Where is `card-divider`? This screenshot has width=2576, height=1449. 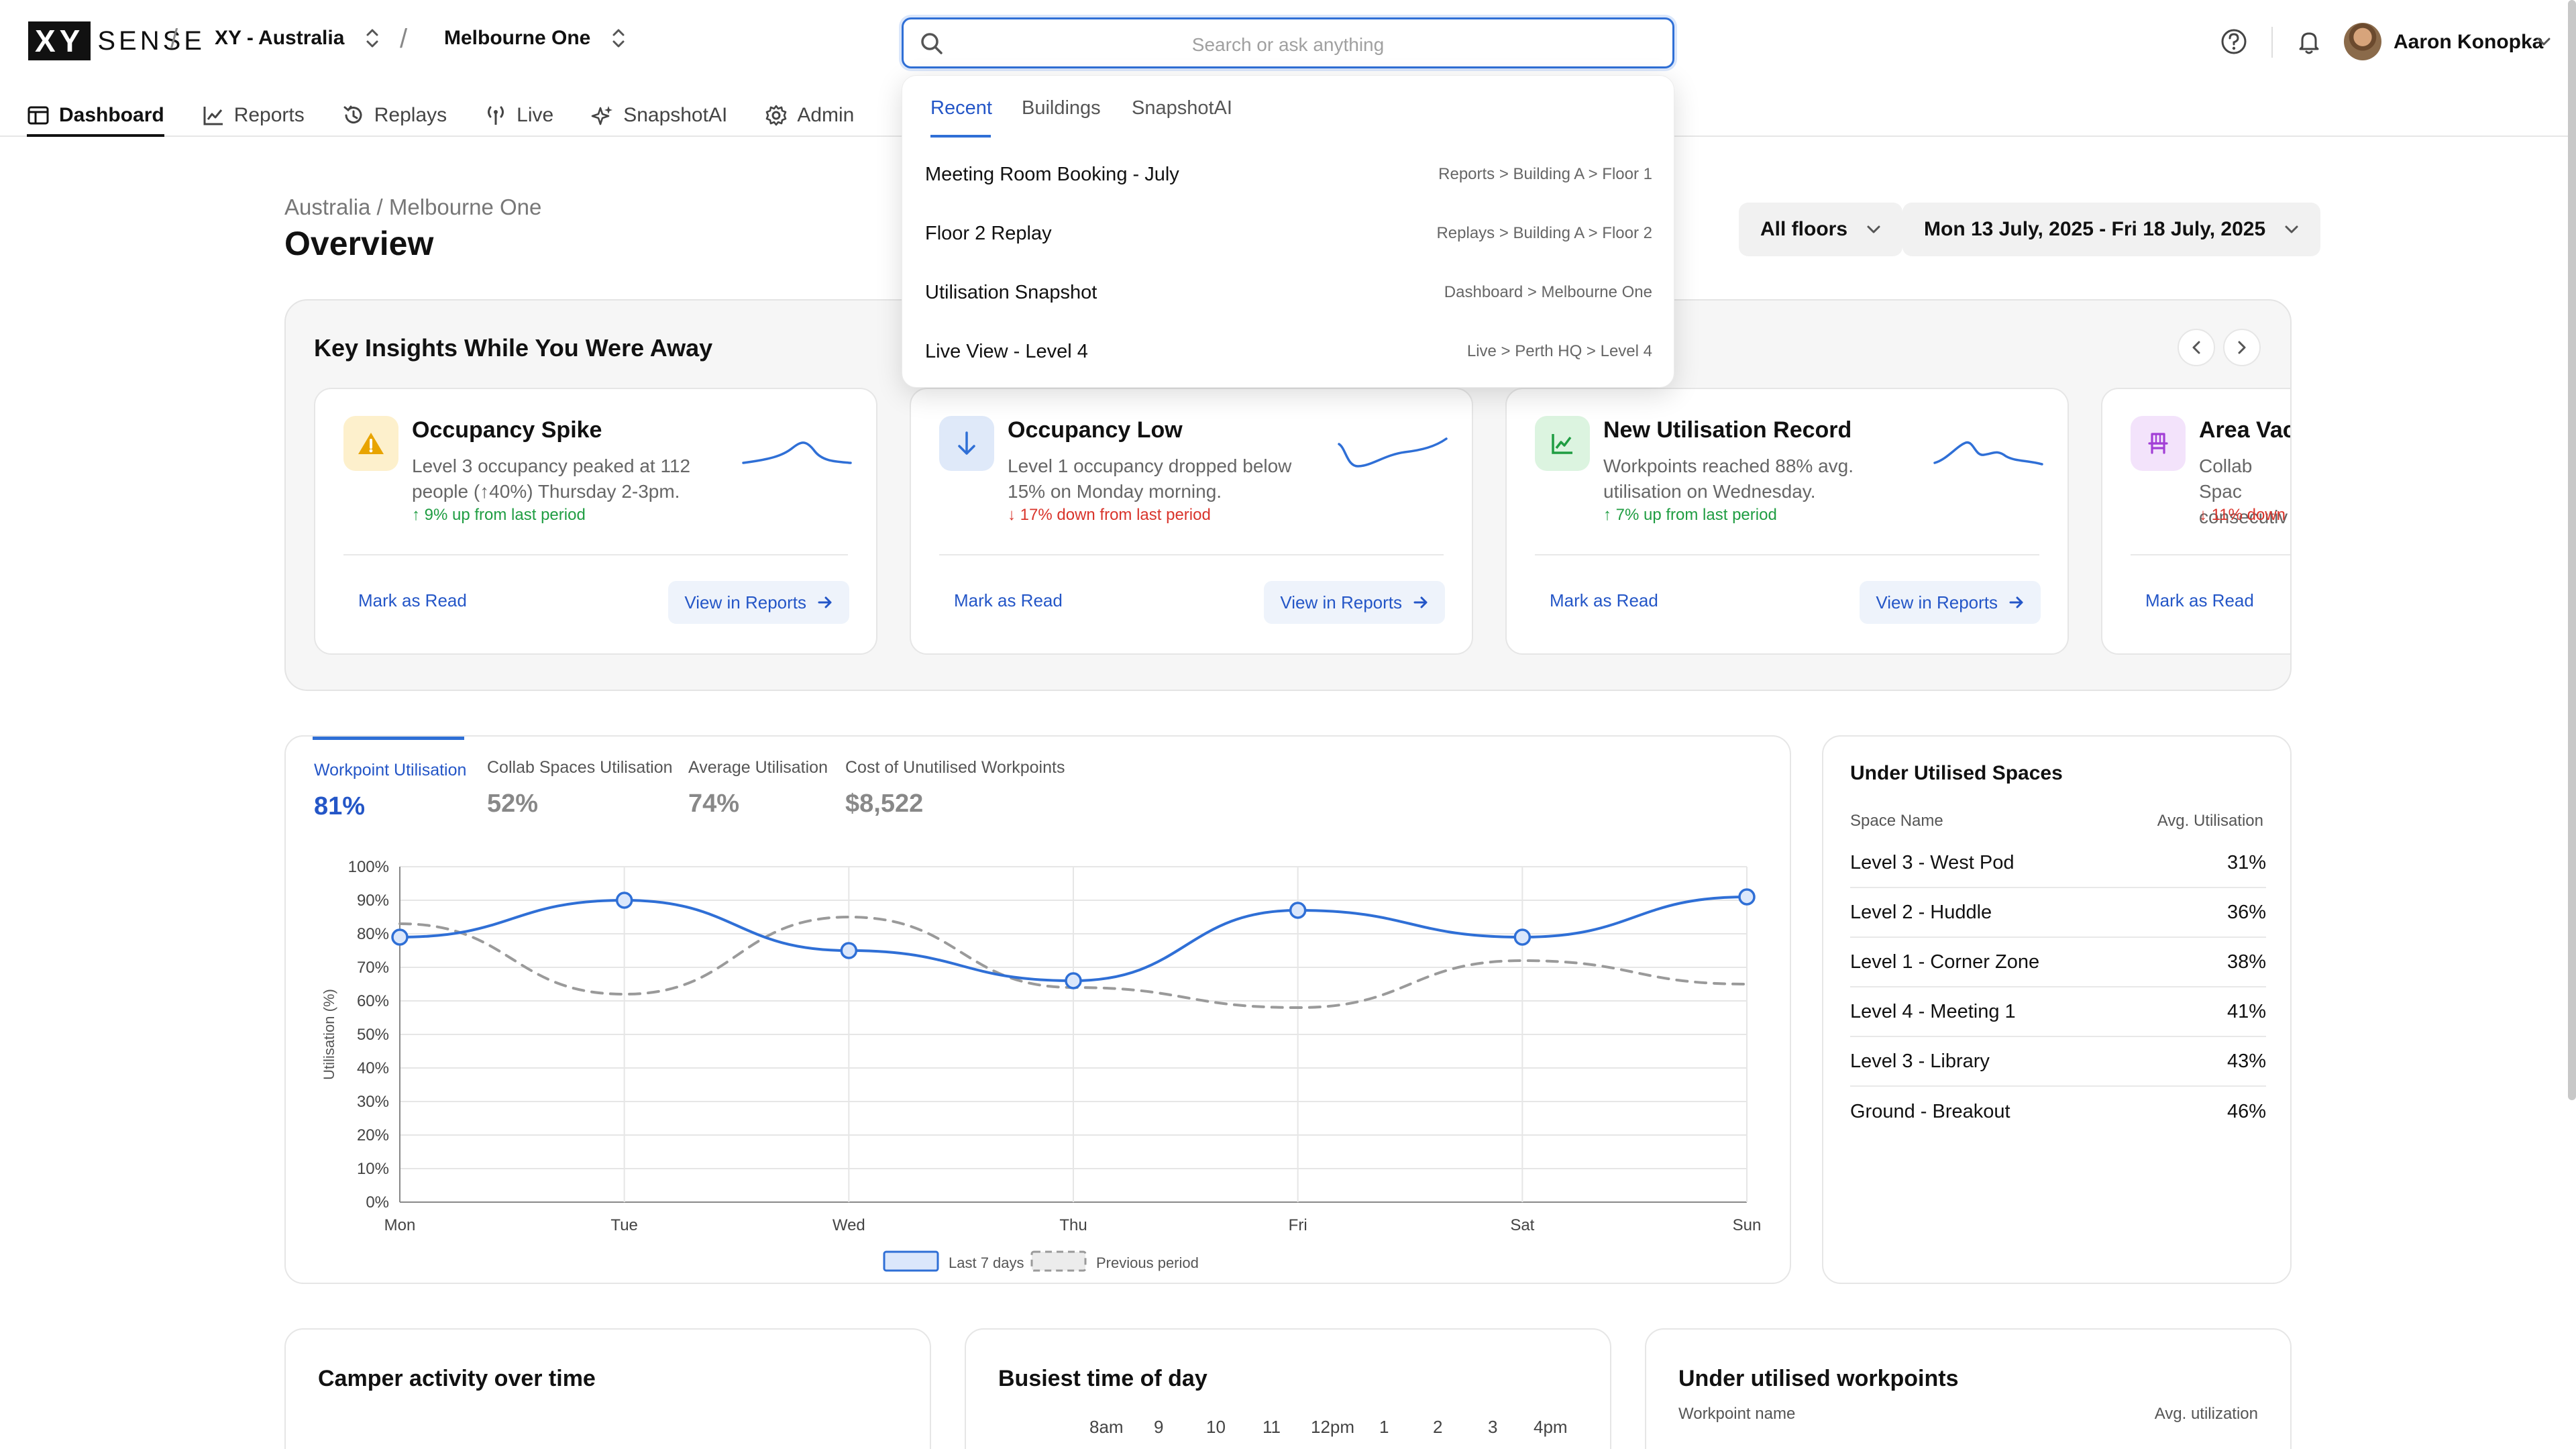
card-divider is located at coordinates (1787, 554).